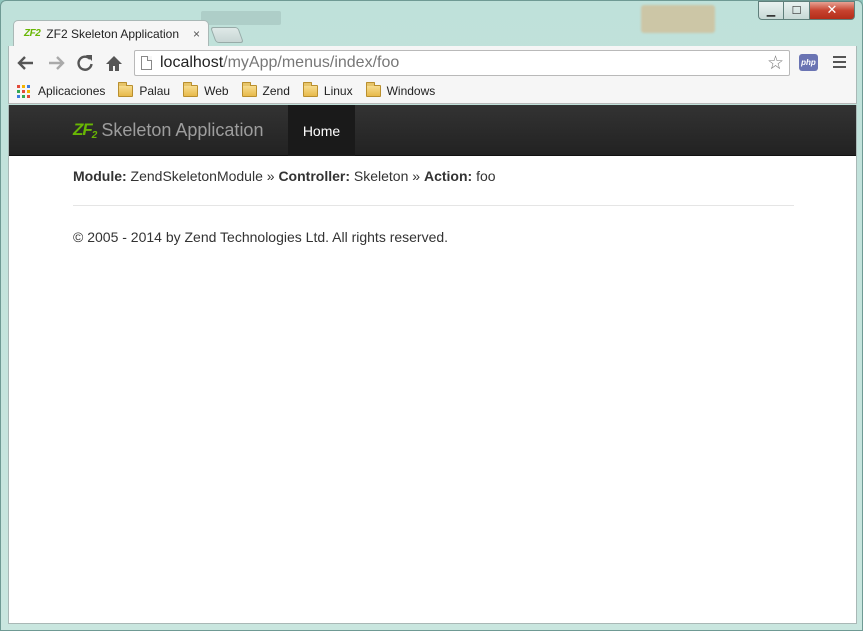 This screenshot has height=631, width=863. I want to click on module-value: ZendSkeletonModule, so click(196, 176).